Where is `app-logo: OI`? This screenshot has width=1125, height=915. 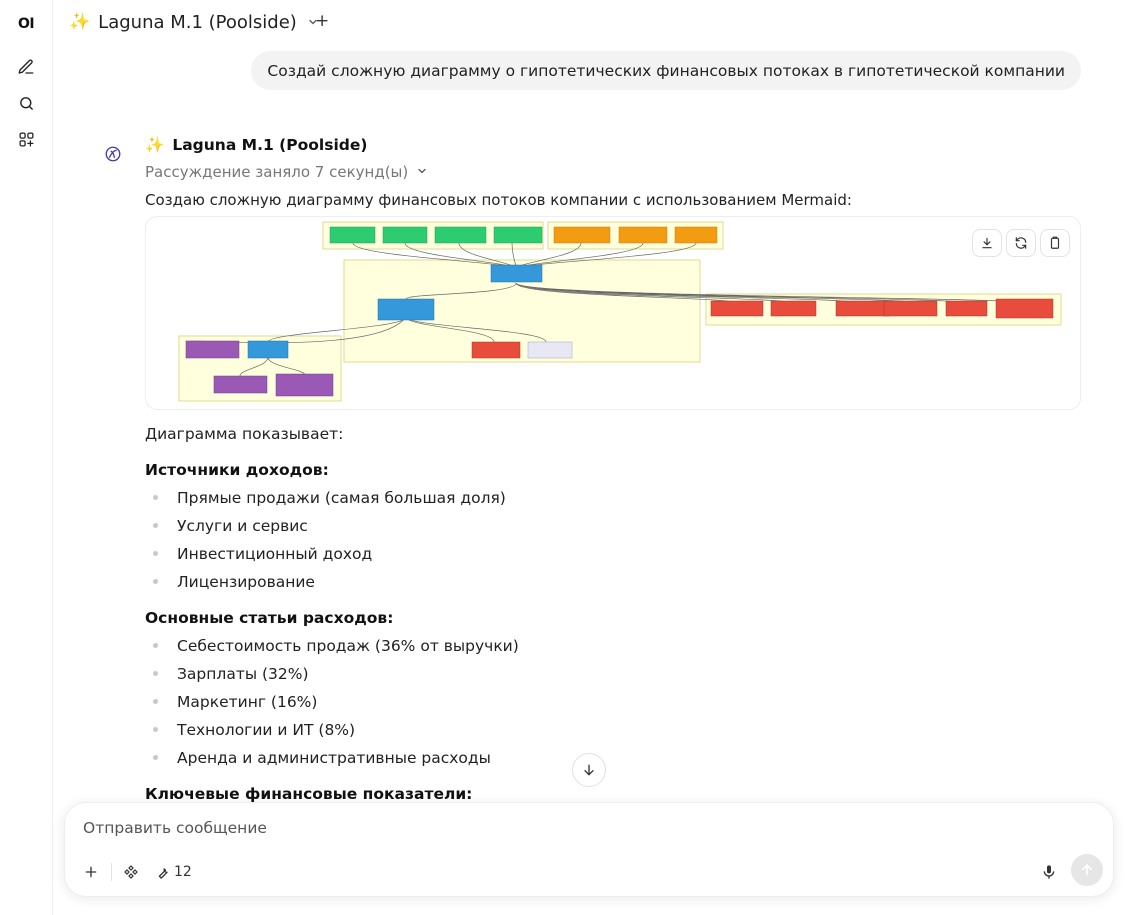 app-logo: OI is located at coordinates (26, 24).